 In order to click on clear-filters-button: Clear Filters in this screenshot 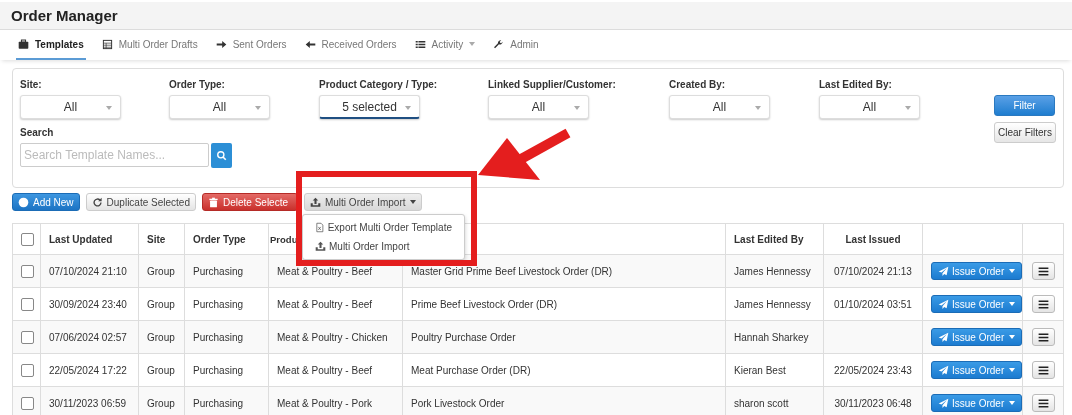, I will do `click(1025, 132)`.